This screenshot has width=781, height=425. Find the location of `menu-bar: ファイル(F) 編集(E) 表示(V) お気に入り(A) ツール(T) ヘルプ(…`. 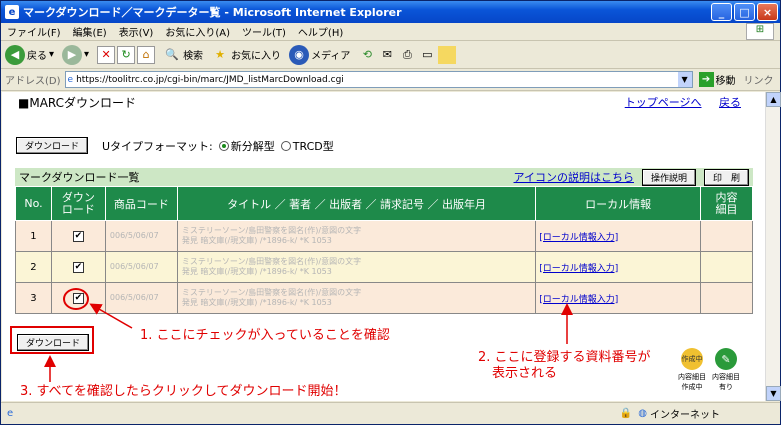

menu-bar: ファイル(F) 編集(E) 表示(V) お気に入り(A) ツール(T) ヘルプ(… is located at coordinates (390, 32).